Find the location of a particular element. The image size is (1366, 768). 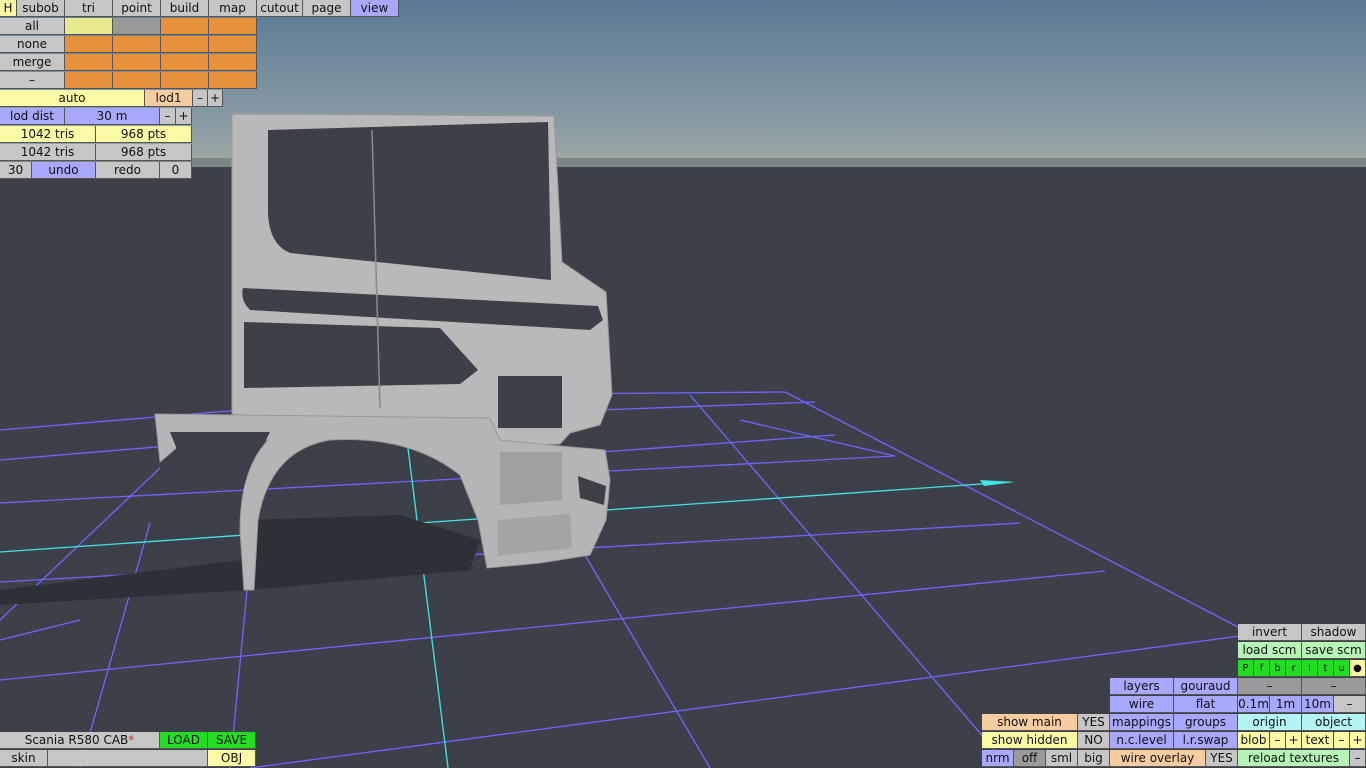

obj-button: OBJ is located at coordinates (232, 758).